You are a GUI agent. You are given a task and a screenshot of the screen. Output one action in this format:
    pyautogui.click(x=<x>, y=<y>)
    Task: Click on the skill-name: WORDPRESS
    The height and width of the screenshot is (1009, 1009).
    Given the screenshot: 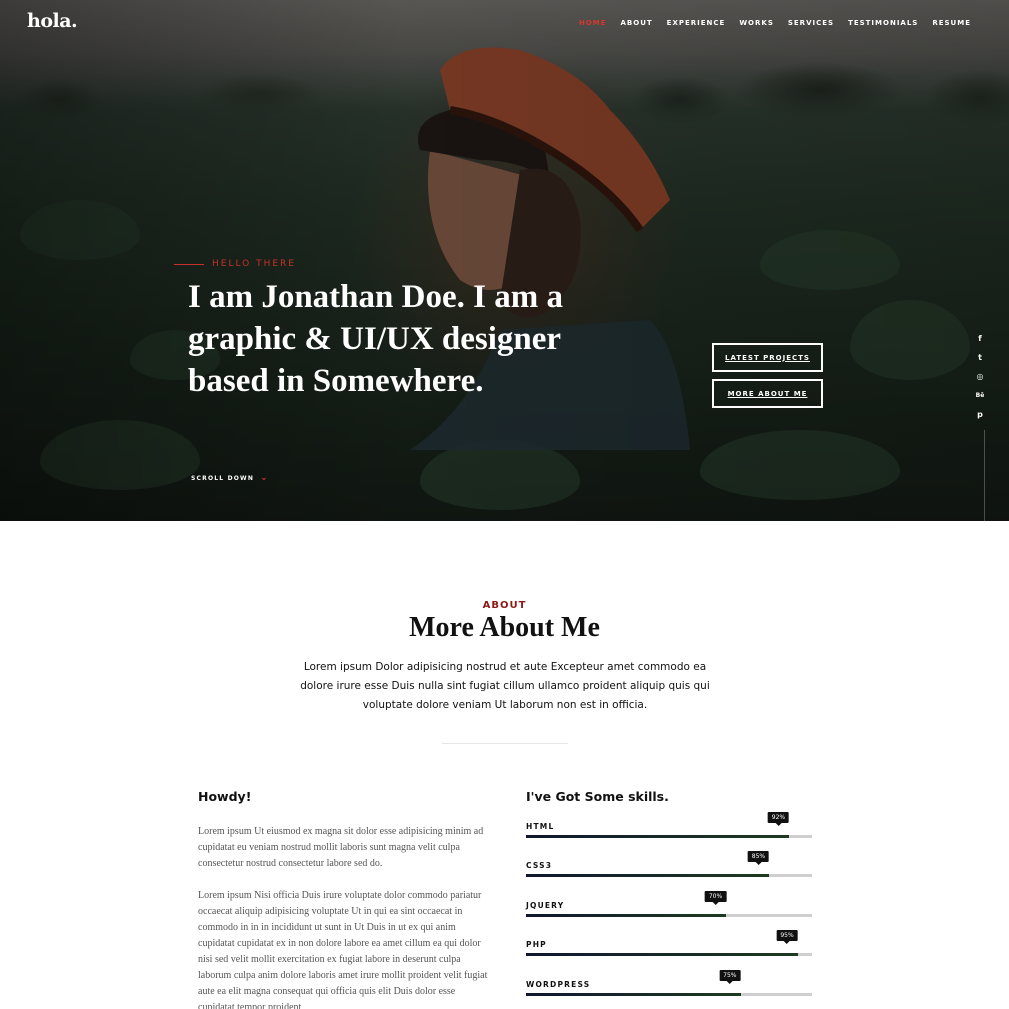 What is the action you would take?
    pyautogui.click(x=558, y=984)
    